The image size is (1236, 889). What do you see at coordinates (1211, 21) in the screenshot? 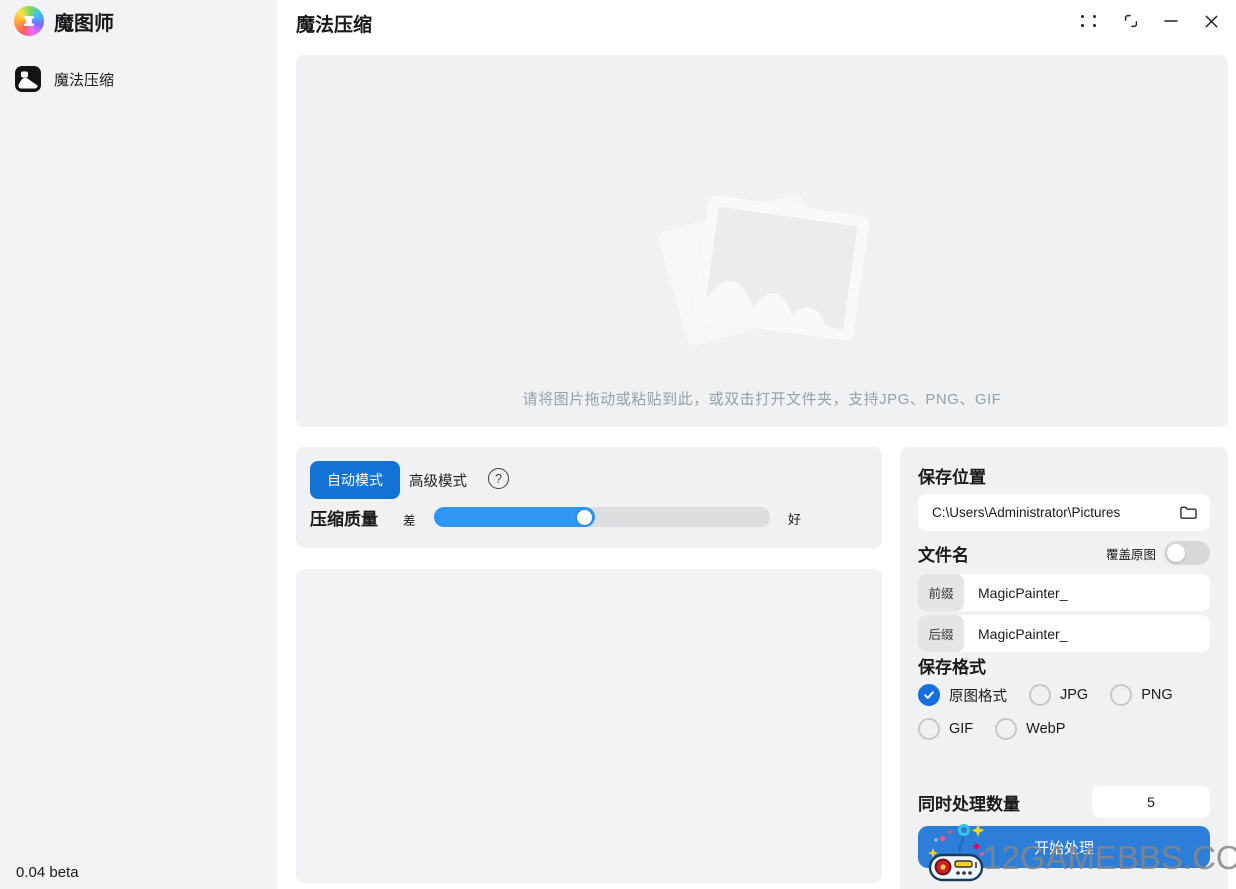
I see `close-icon` at bounding box center [1211, 21].